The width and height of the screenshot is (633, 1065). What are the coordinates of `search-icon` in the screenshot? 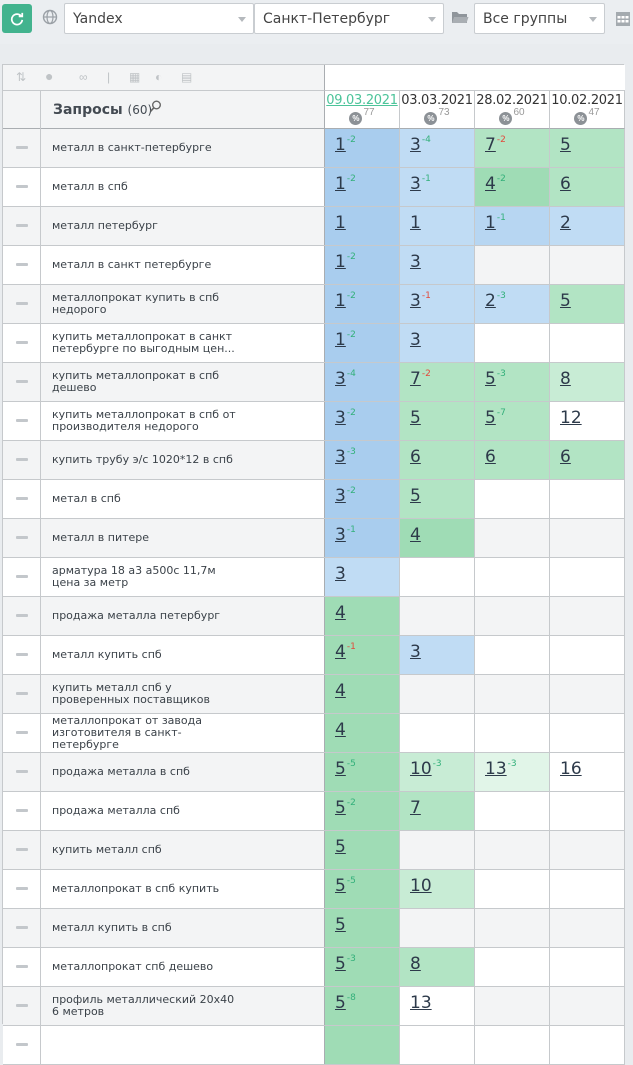 It's located at (155, 106).